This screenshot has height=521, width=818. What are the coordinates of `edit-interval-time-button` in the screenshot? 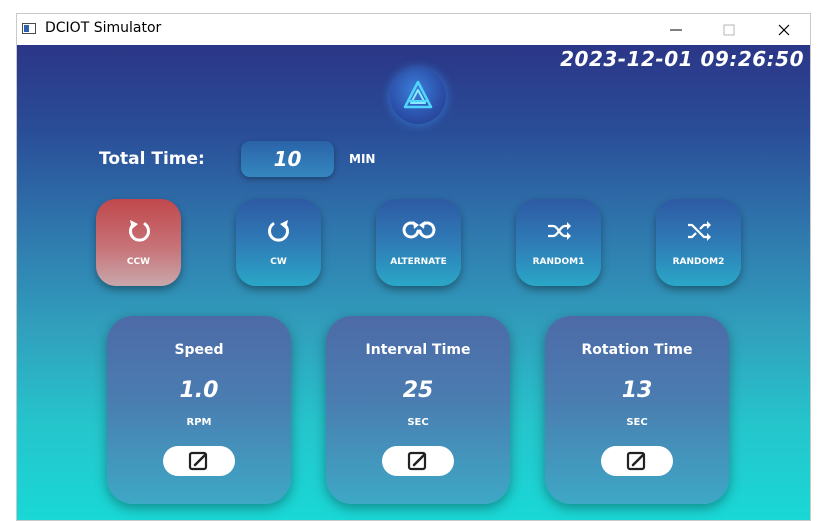 It's located at (418, 461).